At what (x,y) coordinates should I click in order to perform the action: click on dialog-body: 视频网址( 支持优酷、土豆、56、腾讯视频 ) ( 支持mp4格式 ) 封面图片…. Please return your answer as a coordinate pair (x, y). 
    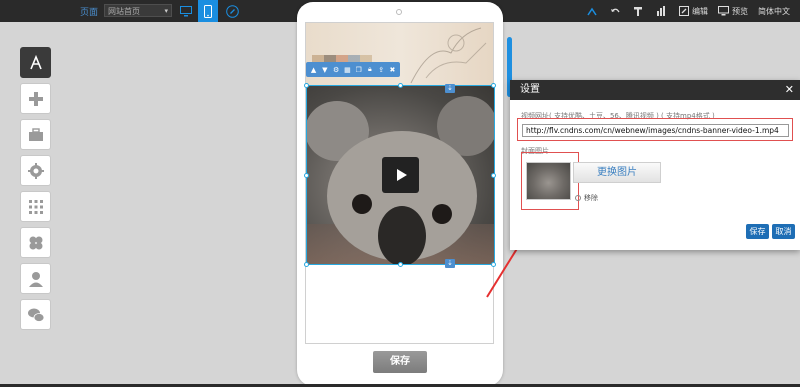
    Looking at the image, I should click on (655, 175).